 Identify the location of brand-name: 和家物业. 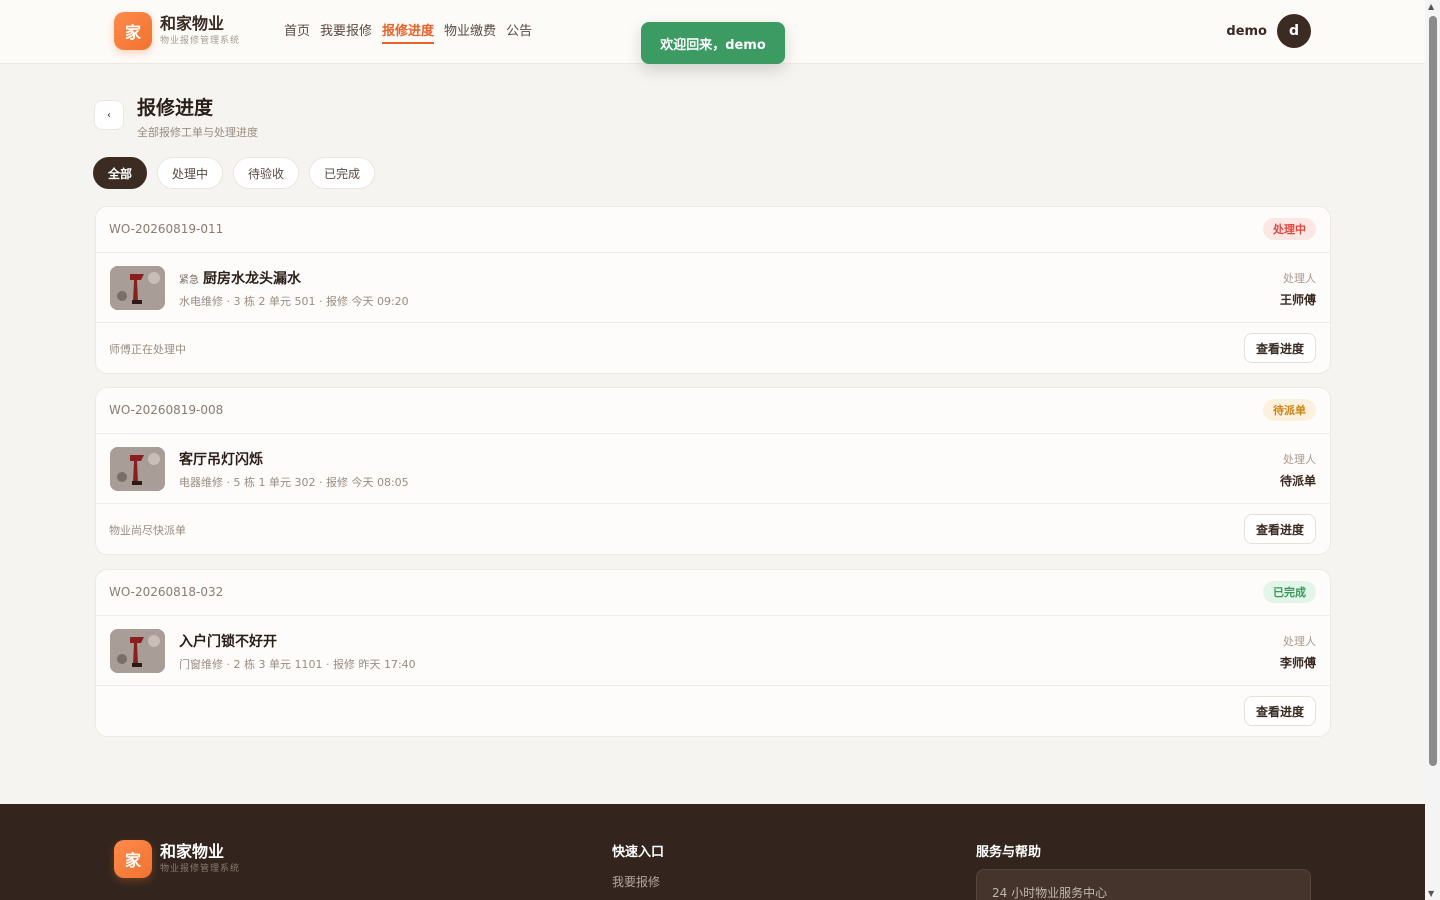
(192, 23).